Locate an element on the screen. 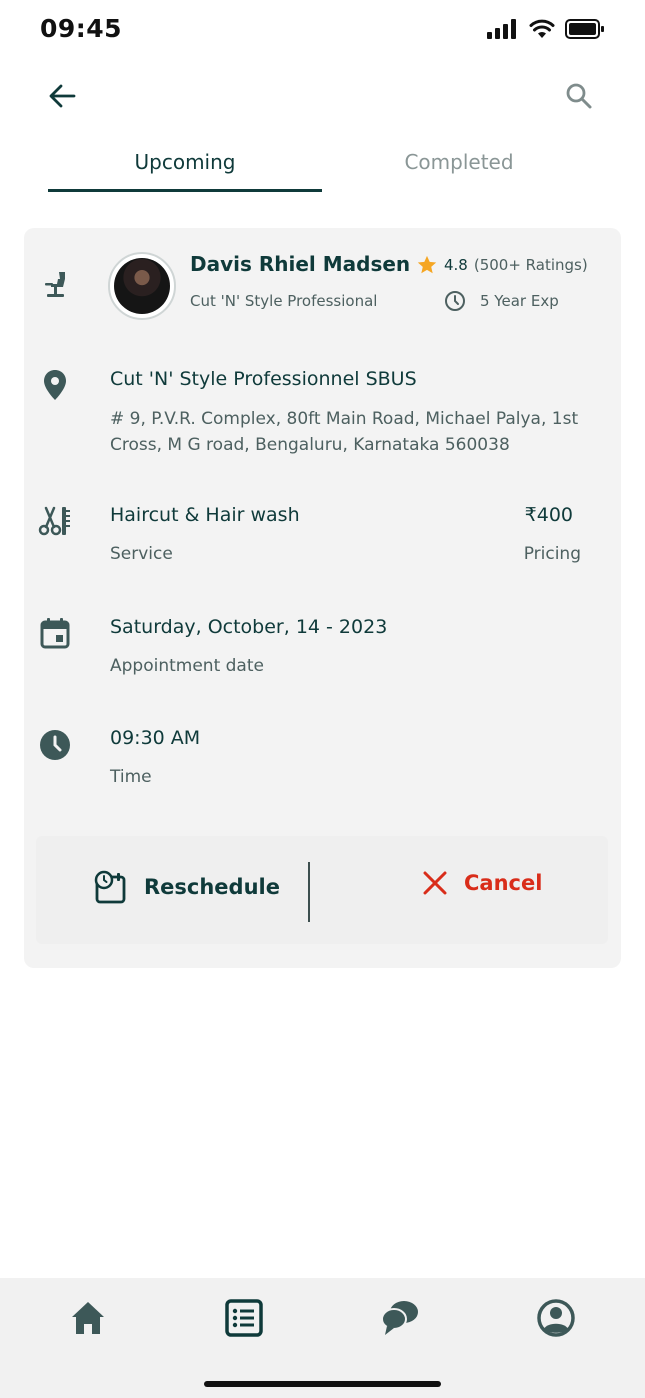  nav-chat is located at coordinates (400, 1318).